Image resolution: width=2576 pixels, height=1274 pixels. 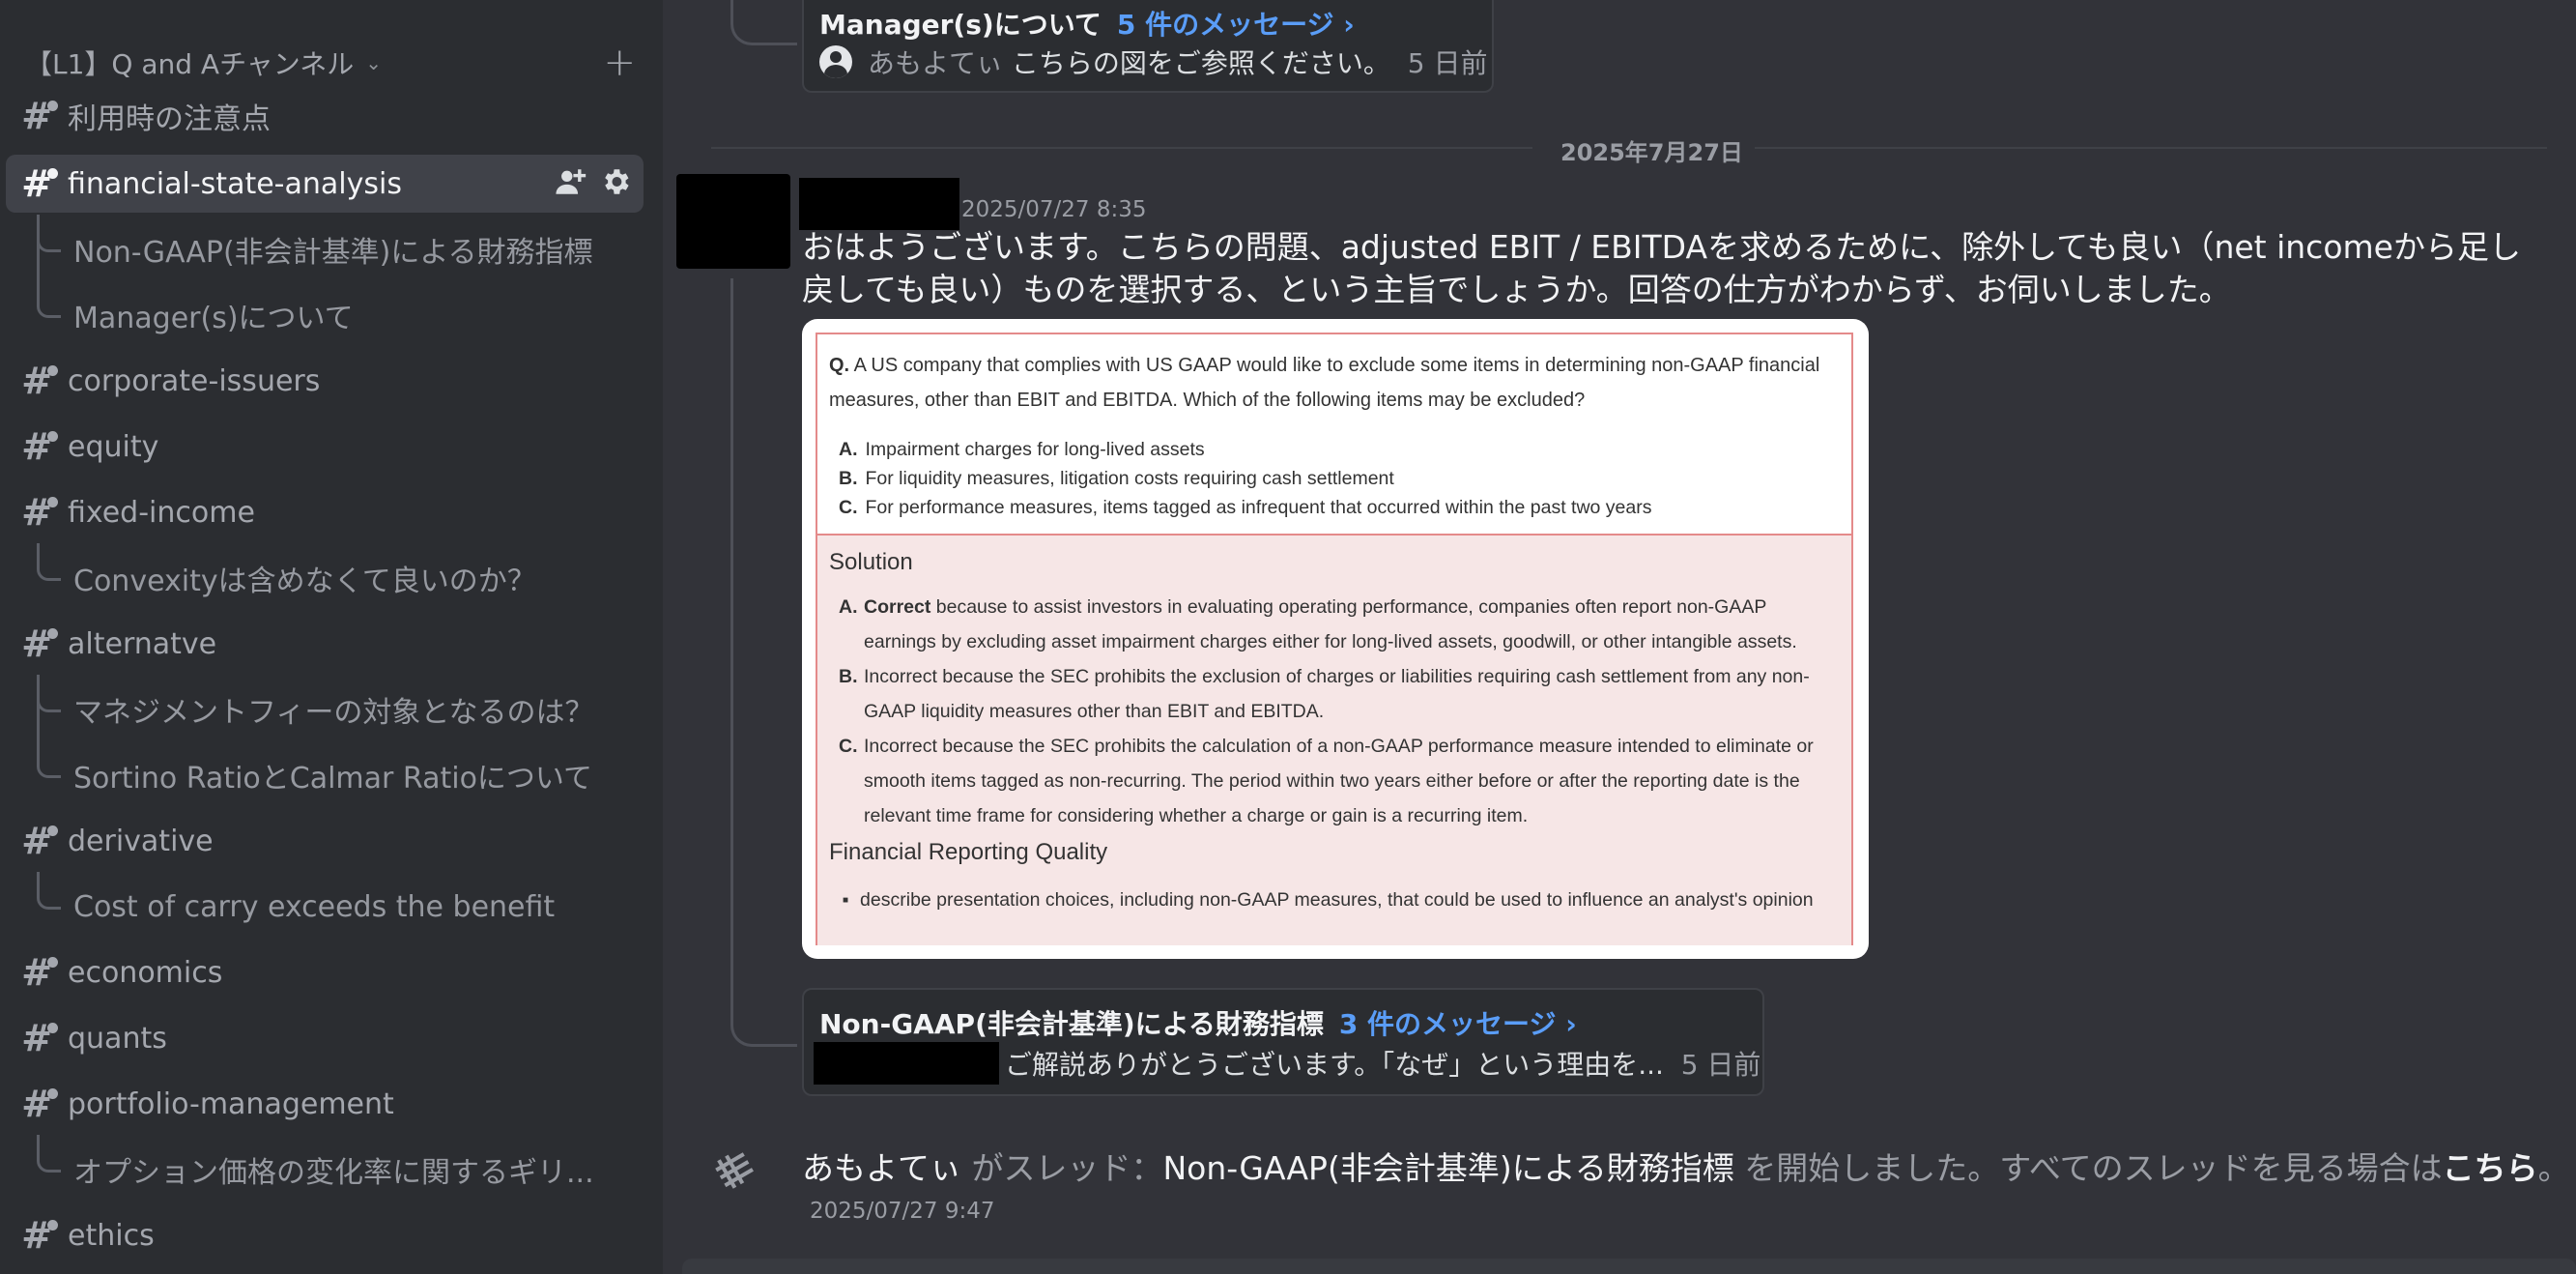 I want to click on thread-label: Sortino RatioとCalmar Ratioについて, so click(x=333, y=779).